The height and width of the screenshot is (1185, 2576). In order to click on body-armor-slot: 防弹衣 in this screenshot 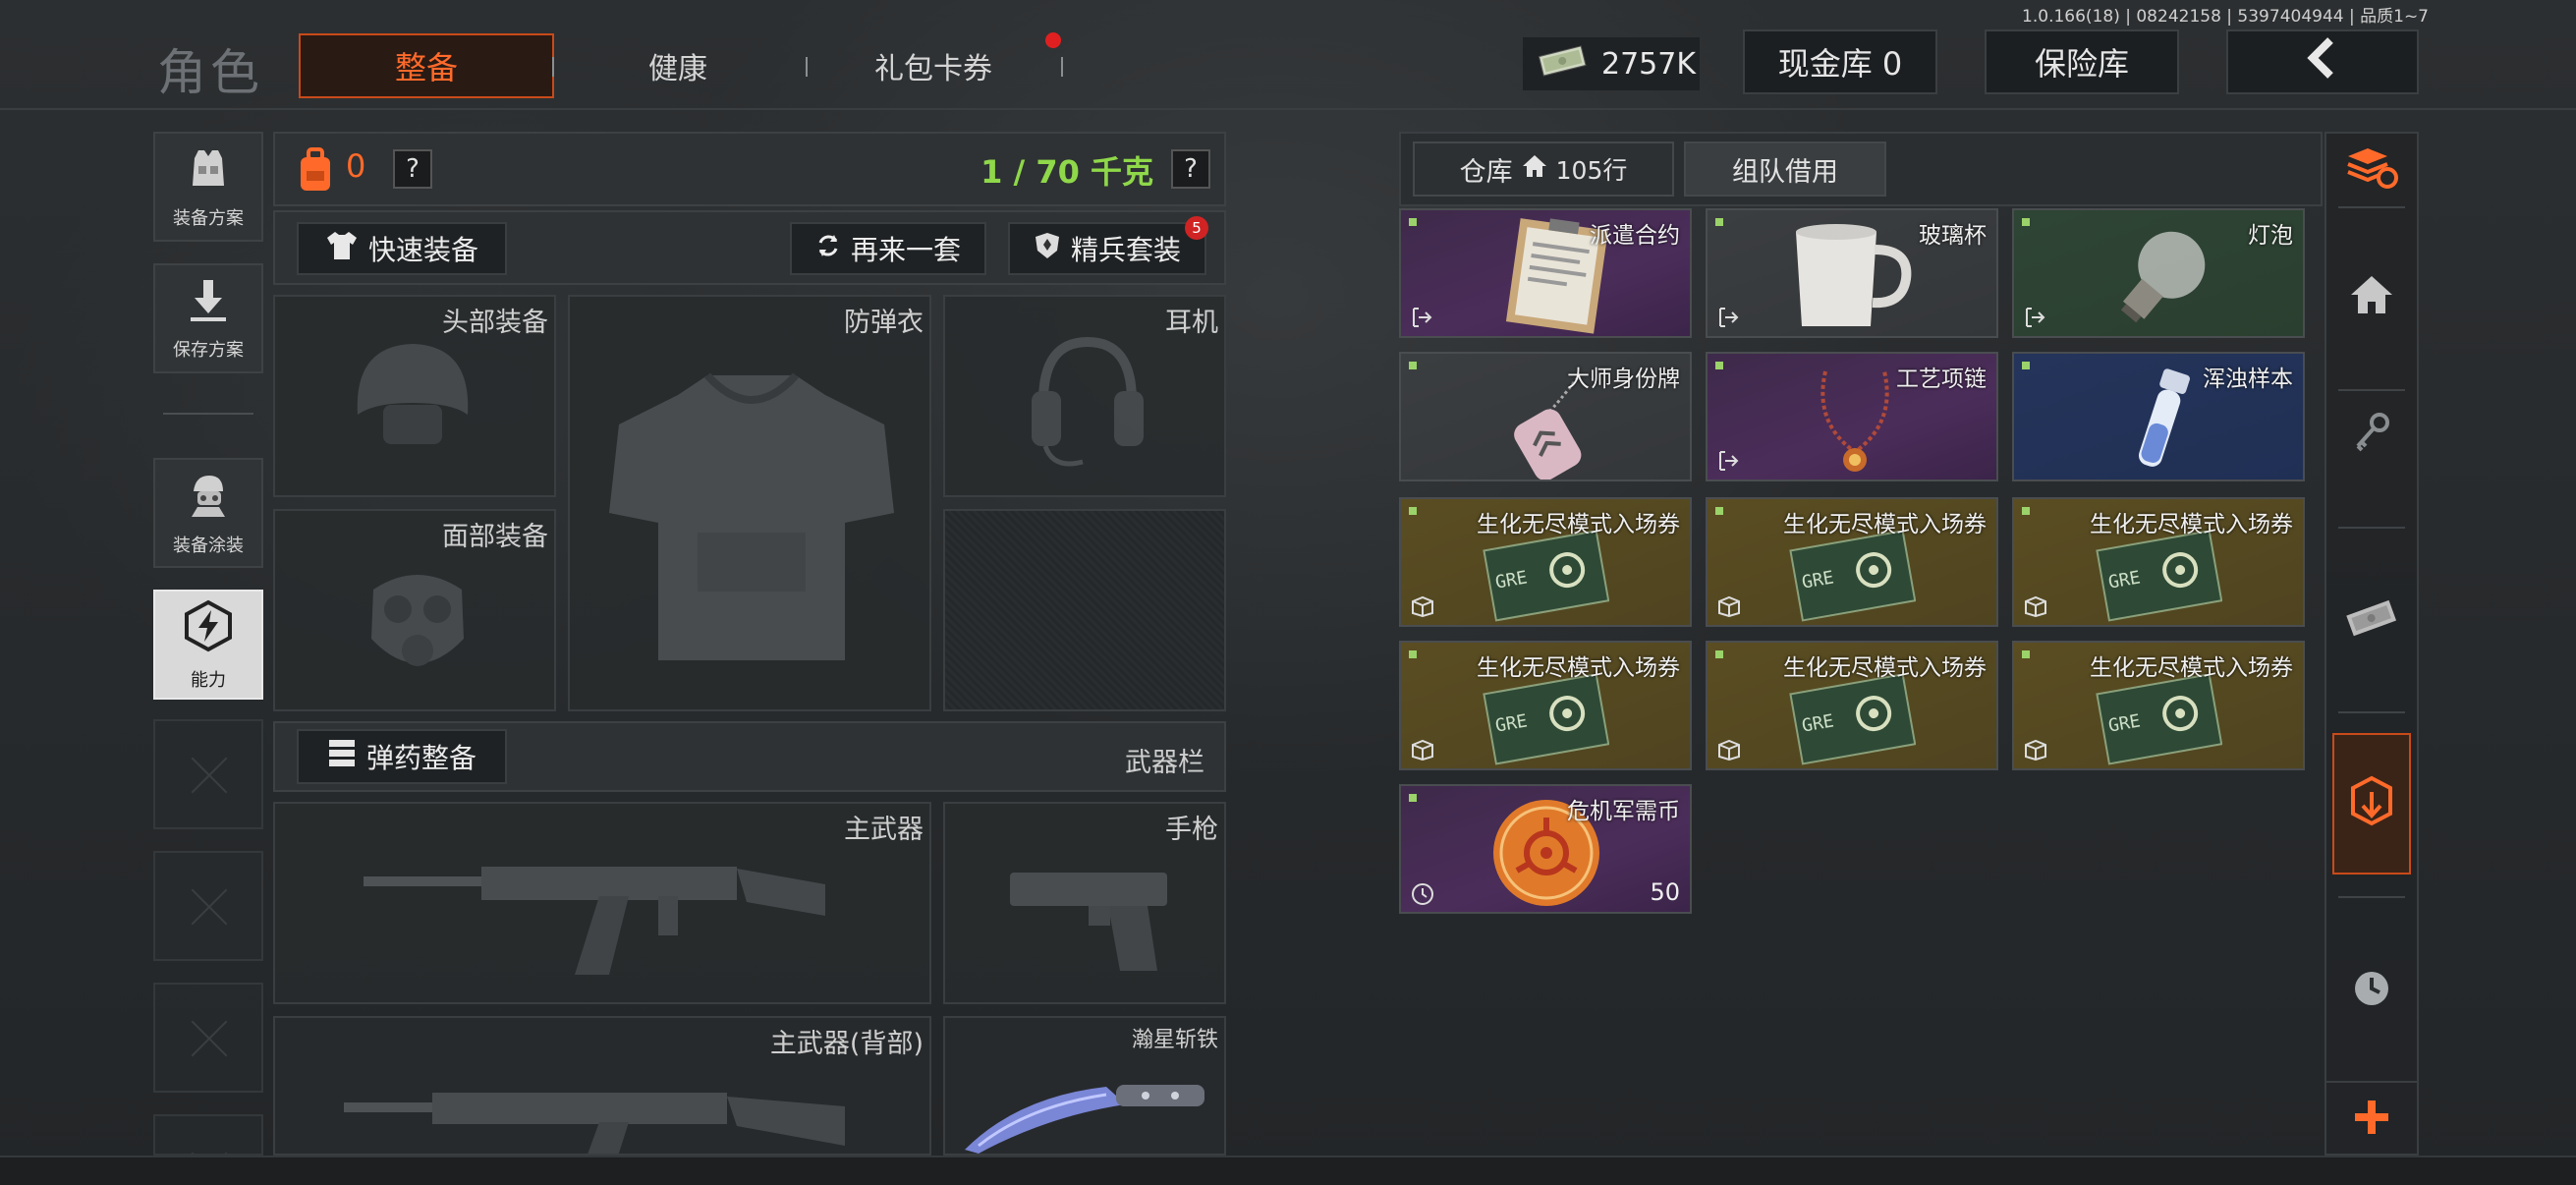, I will do `click(749, 503)`.